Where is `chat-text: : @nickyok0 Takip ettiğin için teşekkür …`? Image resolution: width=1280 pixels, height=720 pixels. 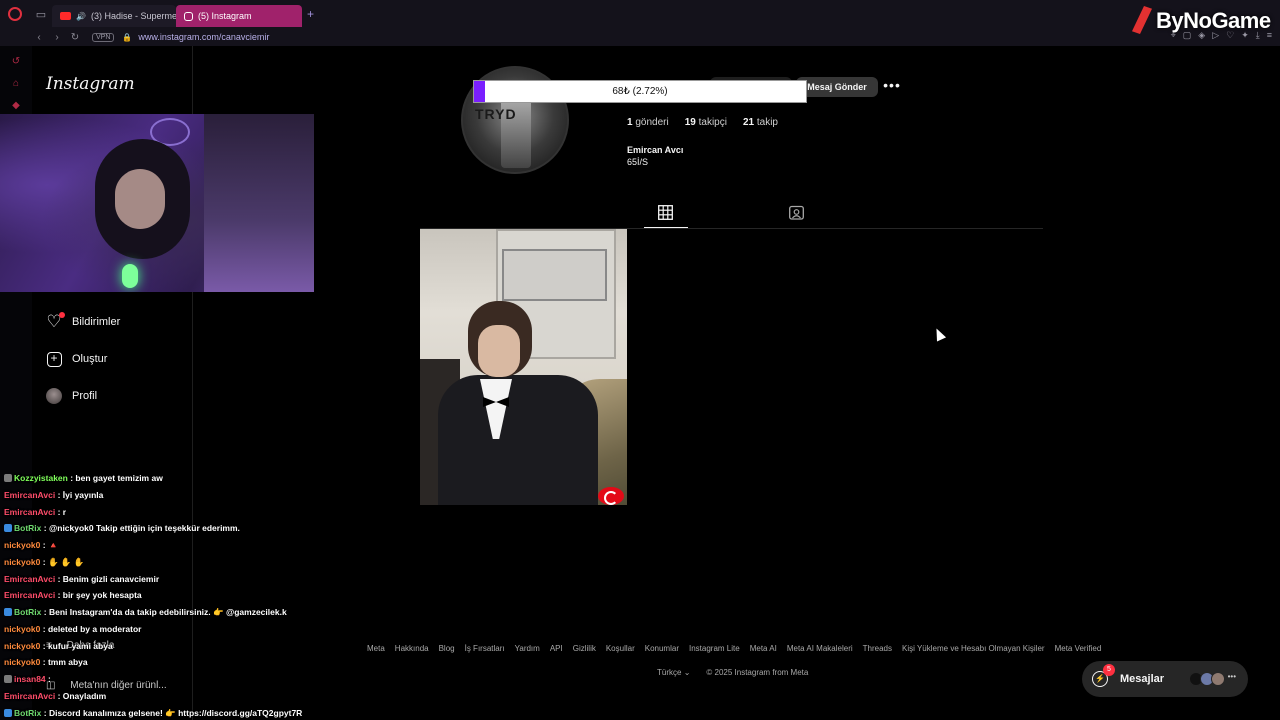 chat-text: : @nickyok0 Takip ettiğin için teşekkür … is located at coordinates (141, 528).